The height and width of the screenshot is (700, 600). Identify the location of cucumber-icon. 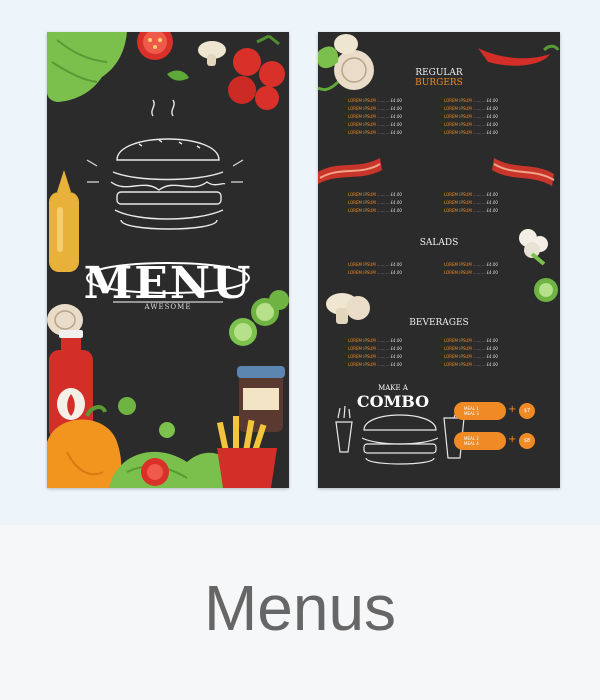
(546, 290).